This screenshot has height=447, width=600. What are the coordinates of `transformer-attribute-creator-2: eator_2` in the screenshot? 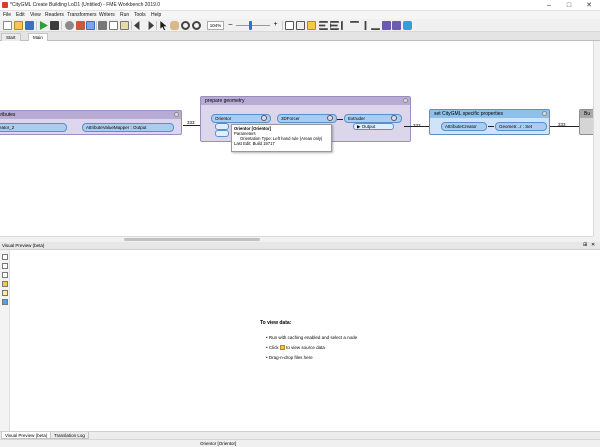 It's located at (33, 127).